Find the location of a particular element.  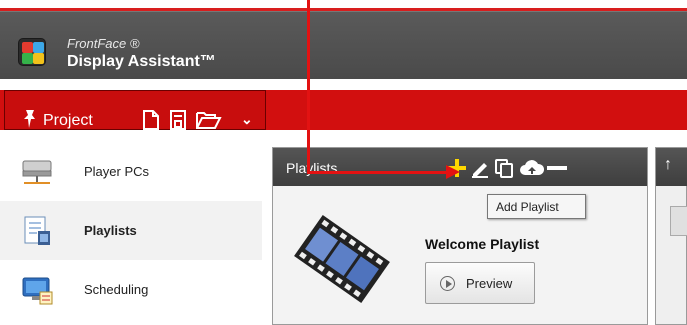

preview-button: Preview is located at coordinates (480, 283).